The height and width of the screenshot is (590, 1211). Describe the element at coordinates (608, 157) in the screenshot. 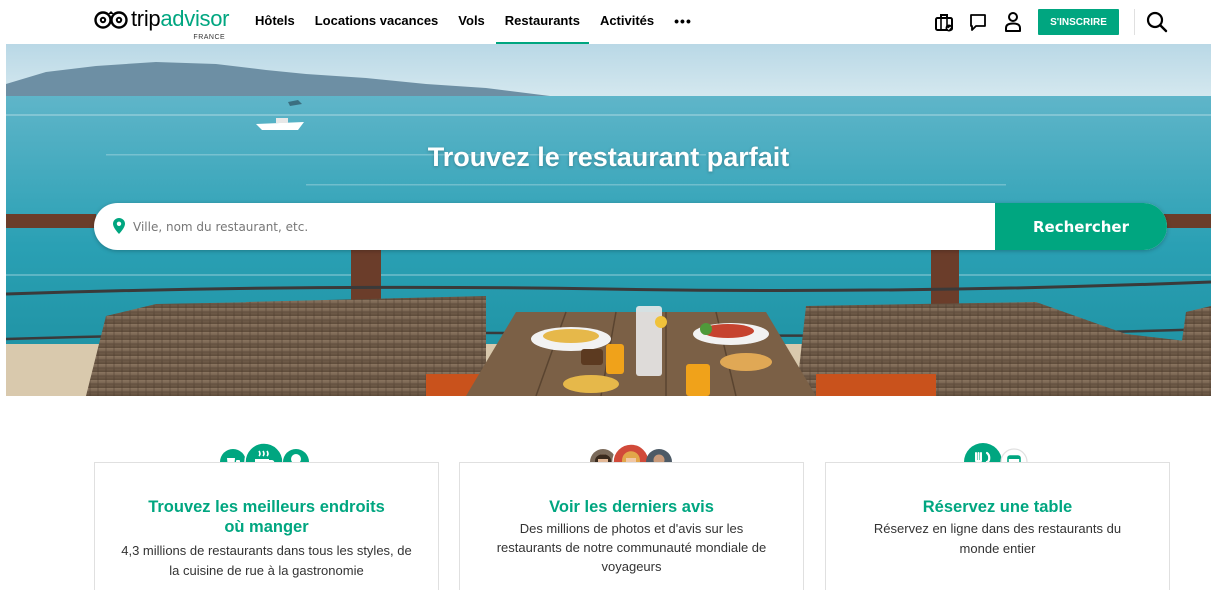

I see `hero-title: Trouvez le restaurant parfait` at that location.